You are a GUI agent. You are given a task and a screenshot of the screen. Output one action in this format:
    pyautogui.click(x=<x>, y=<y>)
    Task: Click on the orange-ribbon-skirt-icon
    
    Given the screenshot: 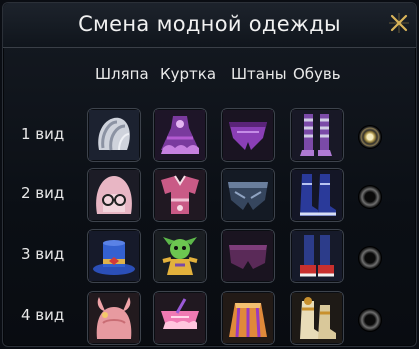 What is the action you would take?
    pyautogui.click(x=248, y=318)
    